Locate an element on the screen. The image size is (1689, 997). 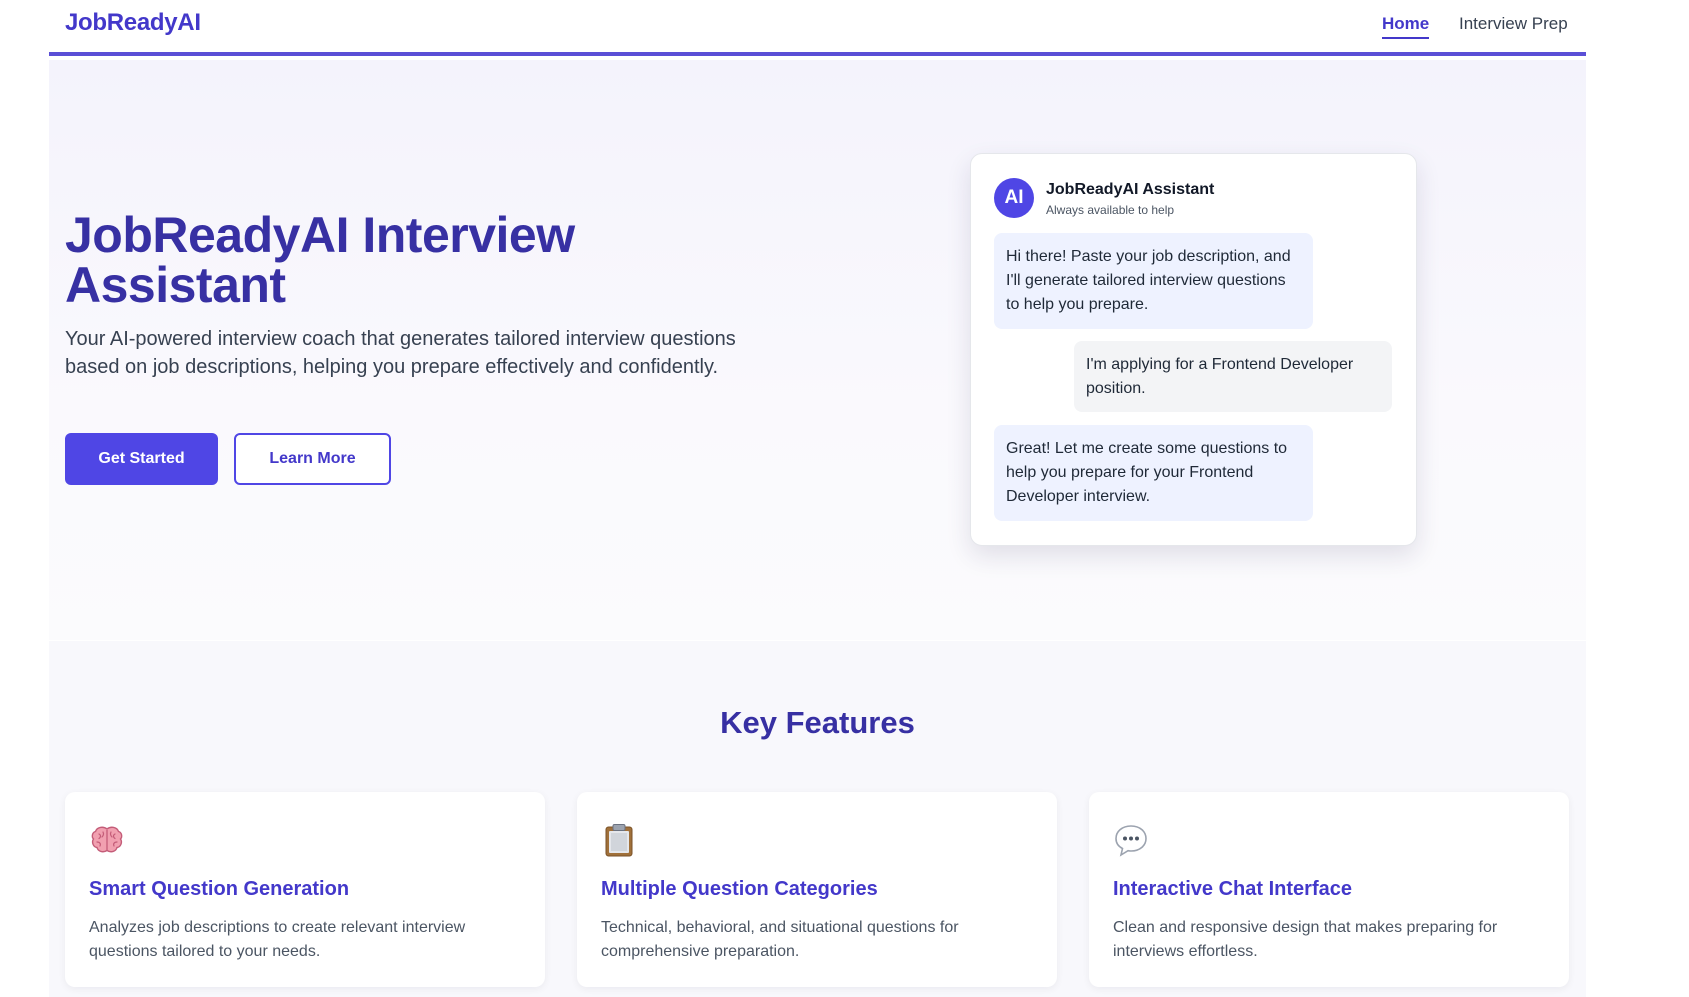
assistant-avatar: AI is located at coordinates (1014, 198).